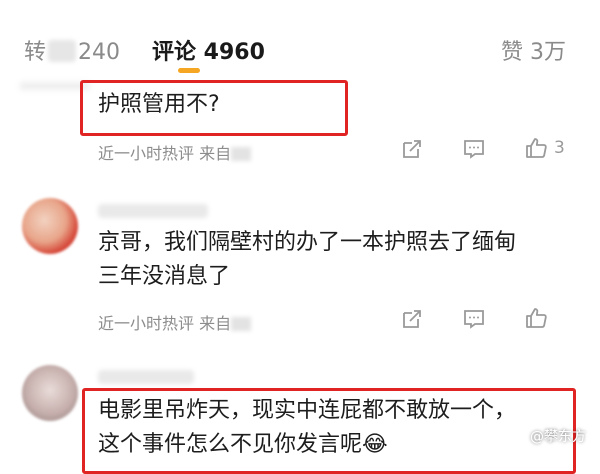 The width and height of the screenshot is (600, 474). I want to click on comment-text-line: 京哥，我们隔壁村的办了一本护照去了缅甸, so click(307, 242).